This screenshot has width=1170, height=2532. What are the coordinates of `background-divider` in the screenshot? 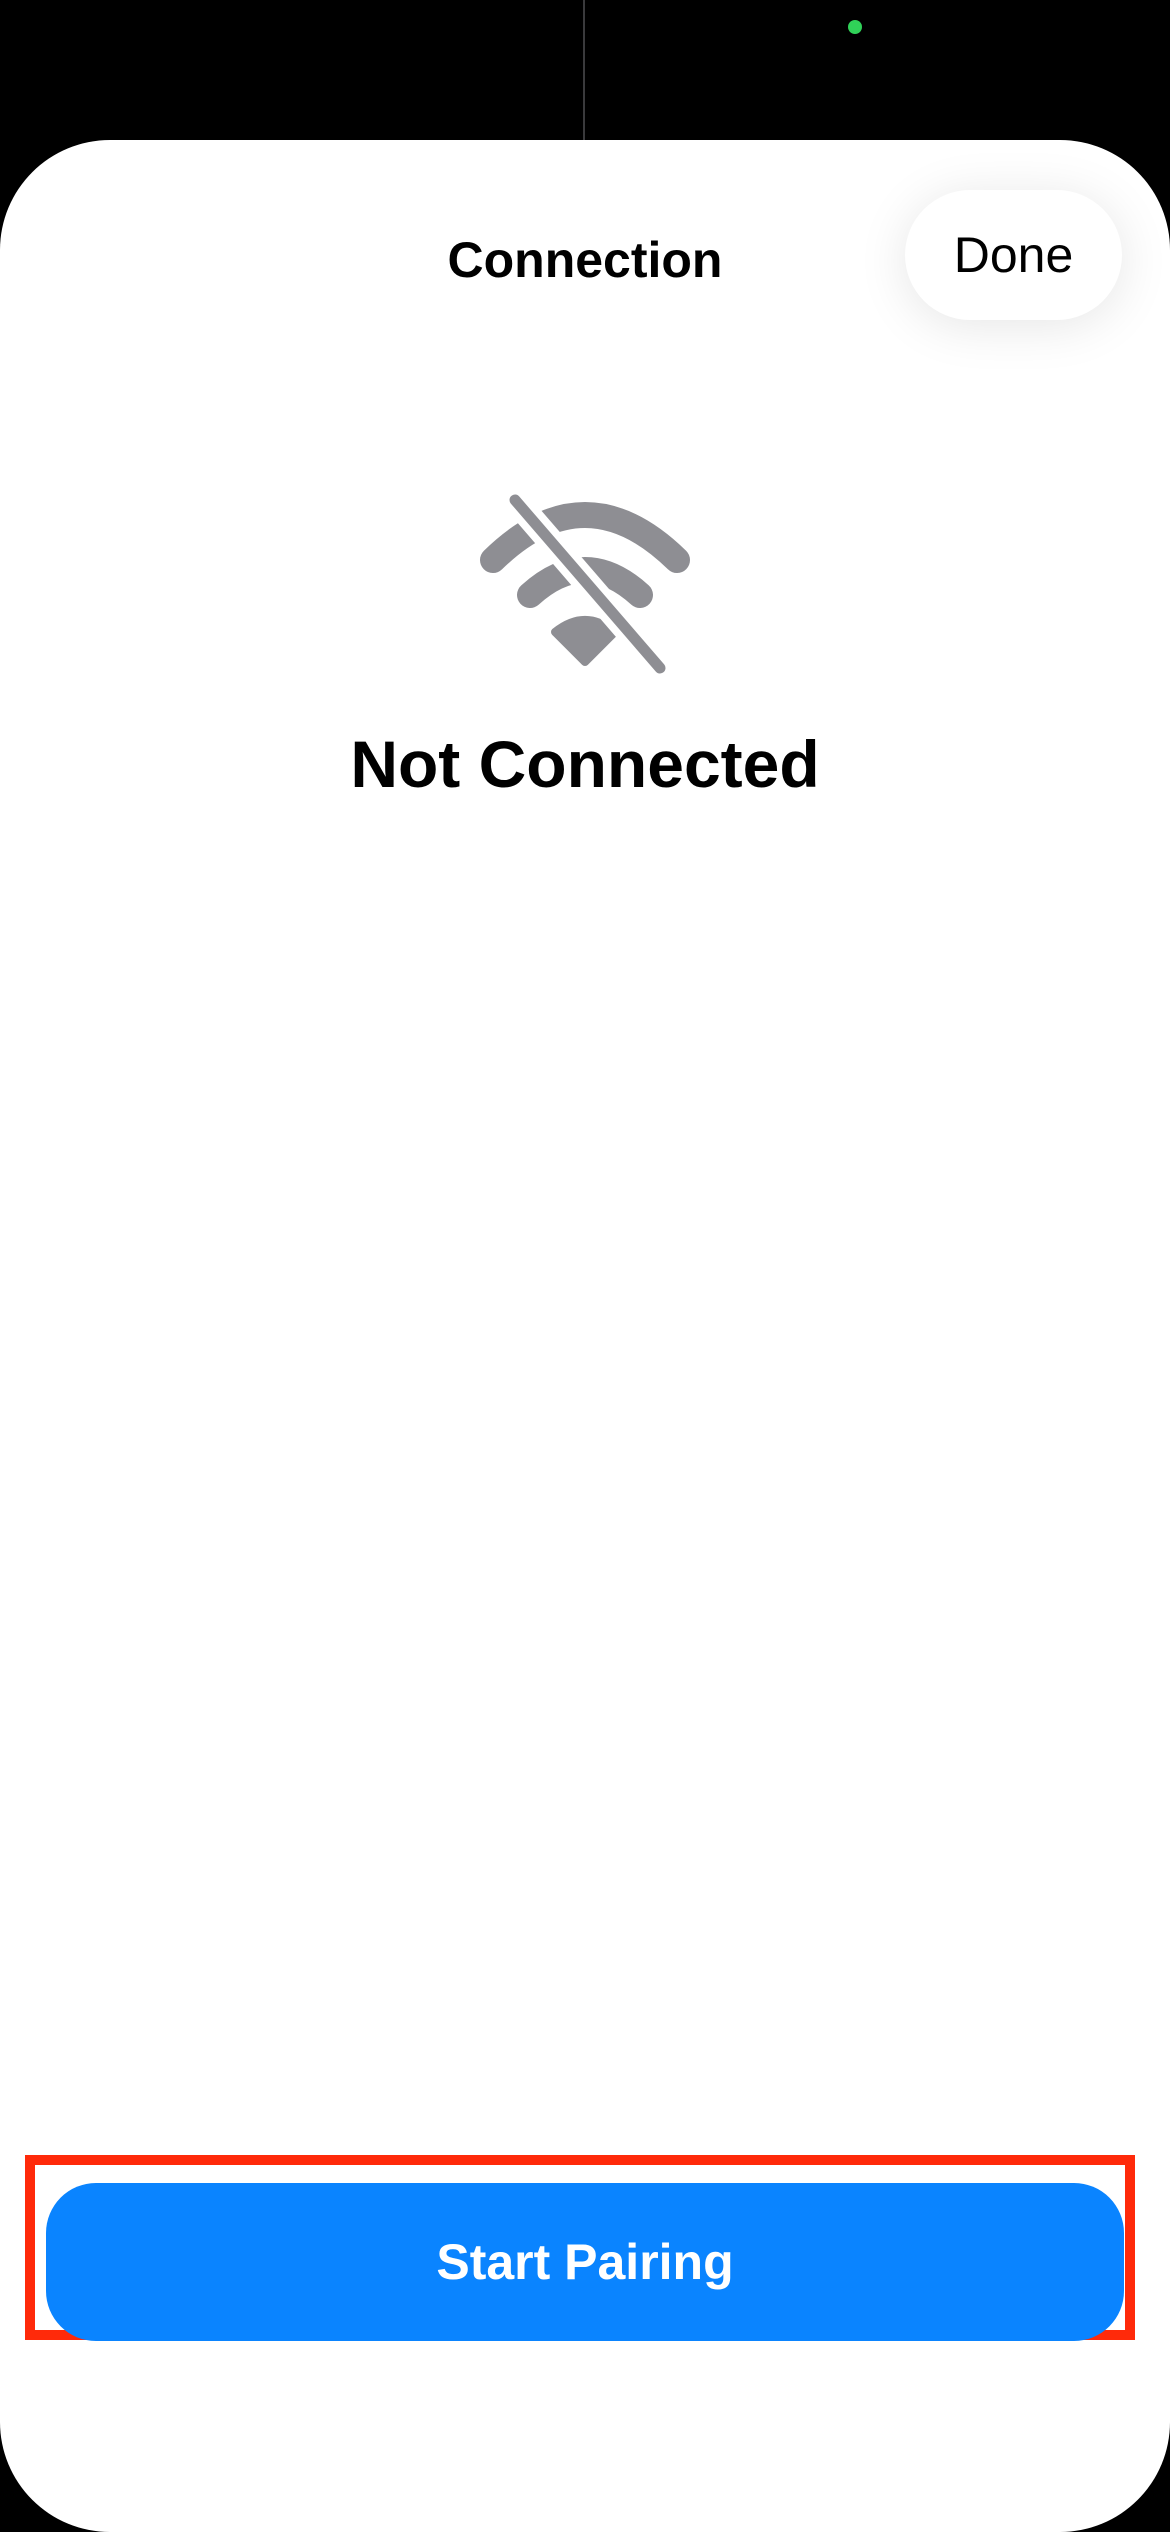 It's located at (584, 71).